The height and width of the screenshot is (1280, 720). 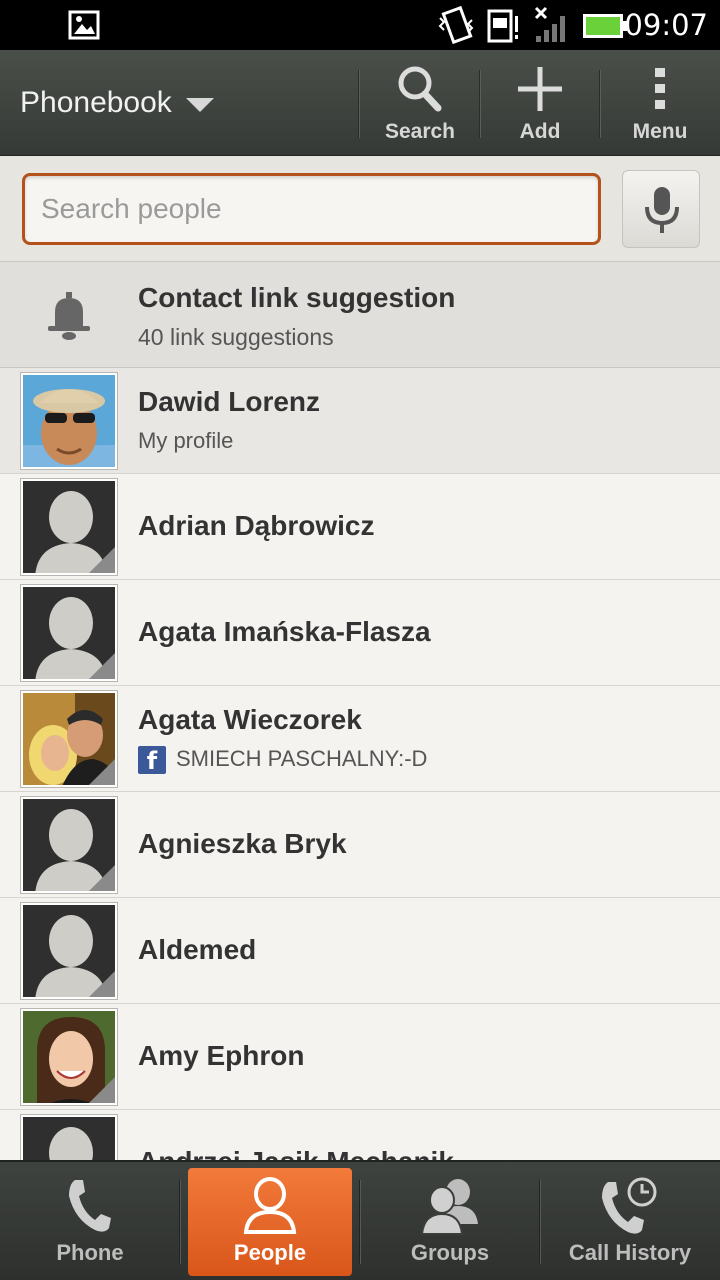 What do you see at coordinates (549, 24) in the screenshot?
I see `no-signal-icon` at bounding box center [549, 24].